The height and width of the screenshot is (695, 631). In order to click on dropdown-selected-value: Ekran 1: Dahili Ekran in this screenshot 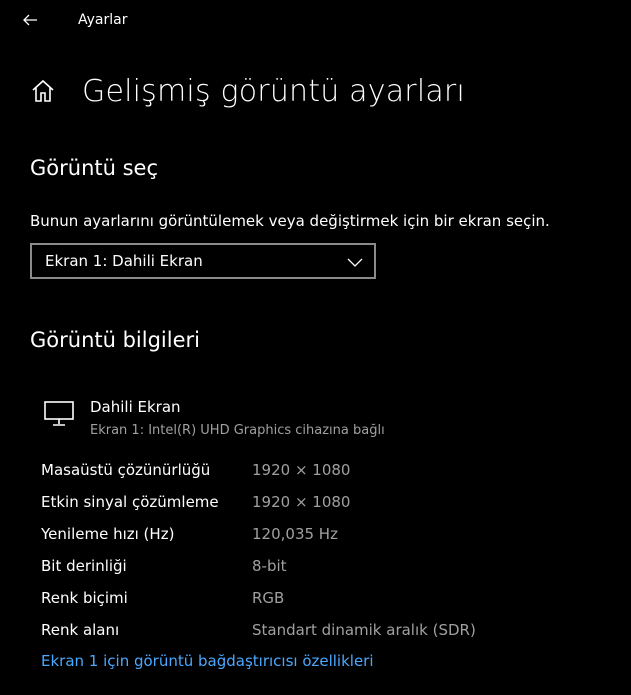, I will do `click(124, 261)`.